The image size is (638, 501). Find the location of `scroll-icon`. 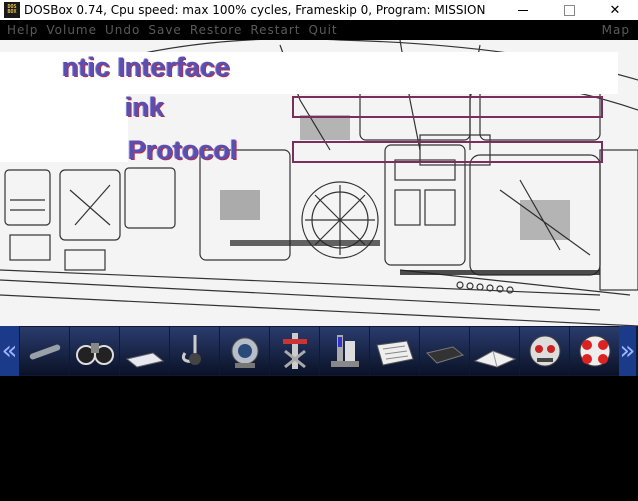

scroll-icon is located at coordinates (394, 353).